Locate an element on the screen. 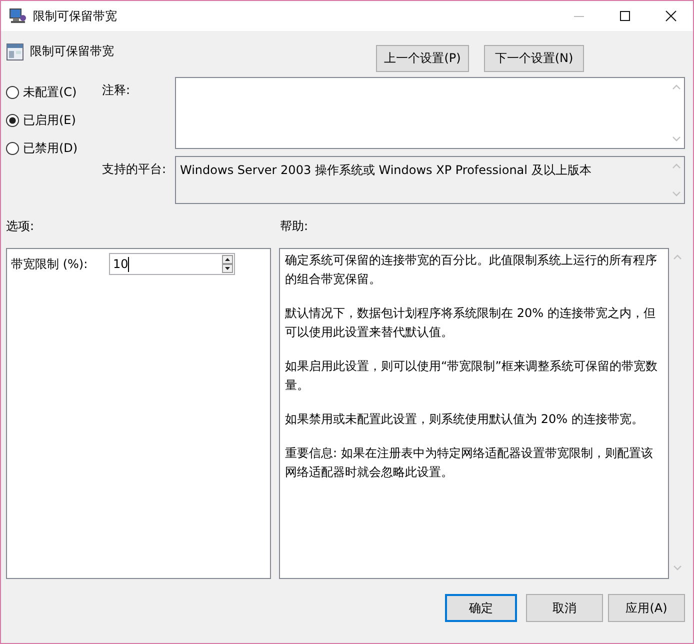 This screenshot has height=644, width=694. spin-down-icon is located at coordinates (227, 268).